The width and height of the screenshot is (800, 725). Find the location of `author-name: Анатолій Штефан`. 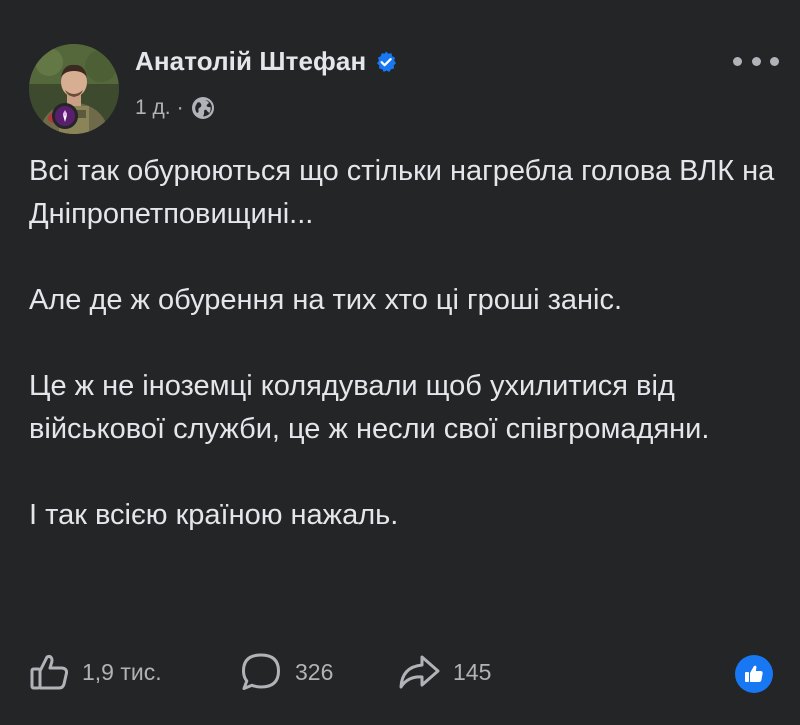

author-name: Анатолій Штефан is located at coordinates (250, 61).